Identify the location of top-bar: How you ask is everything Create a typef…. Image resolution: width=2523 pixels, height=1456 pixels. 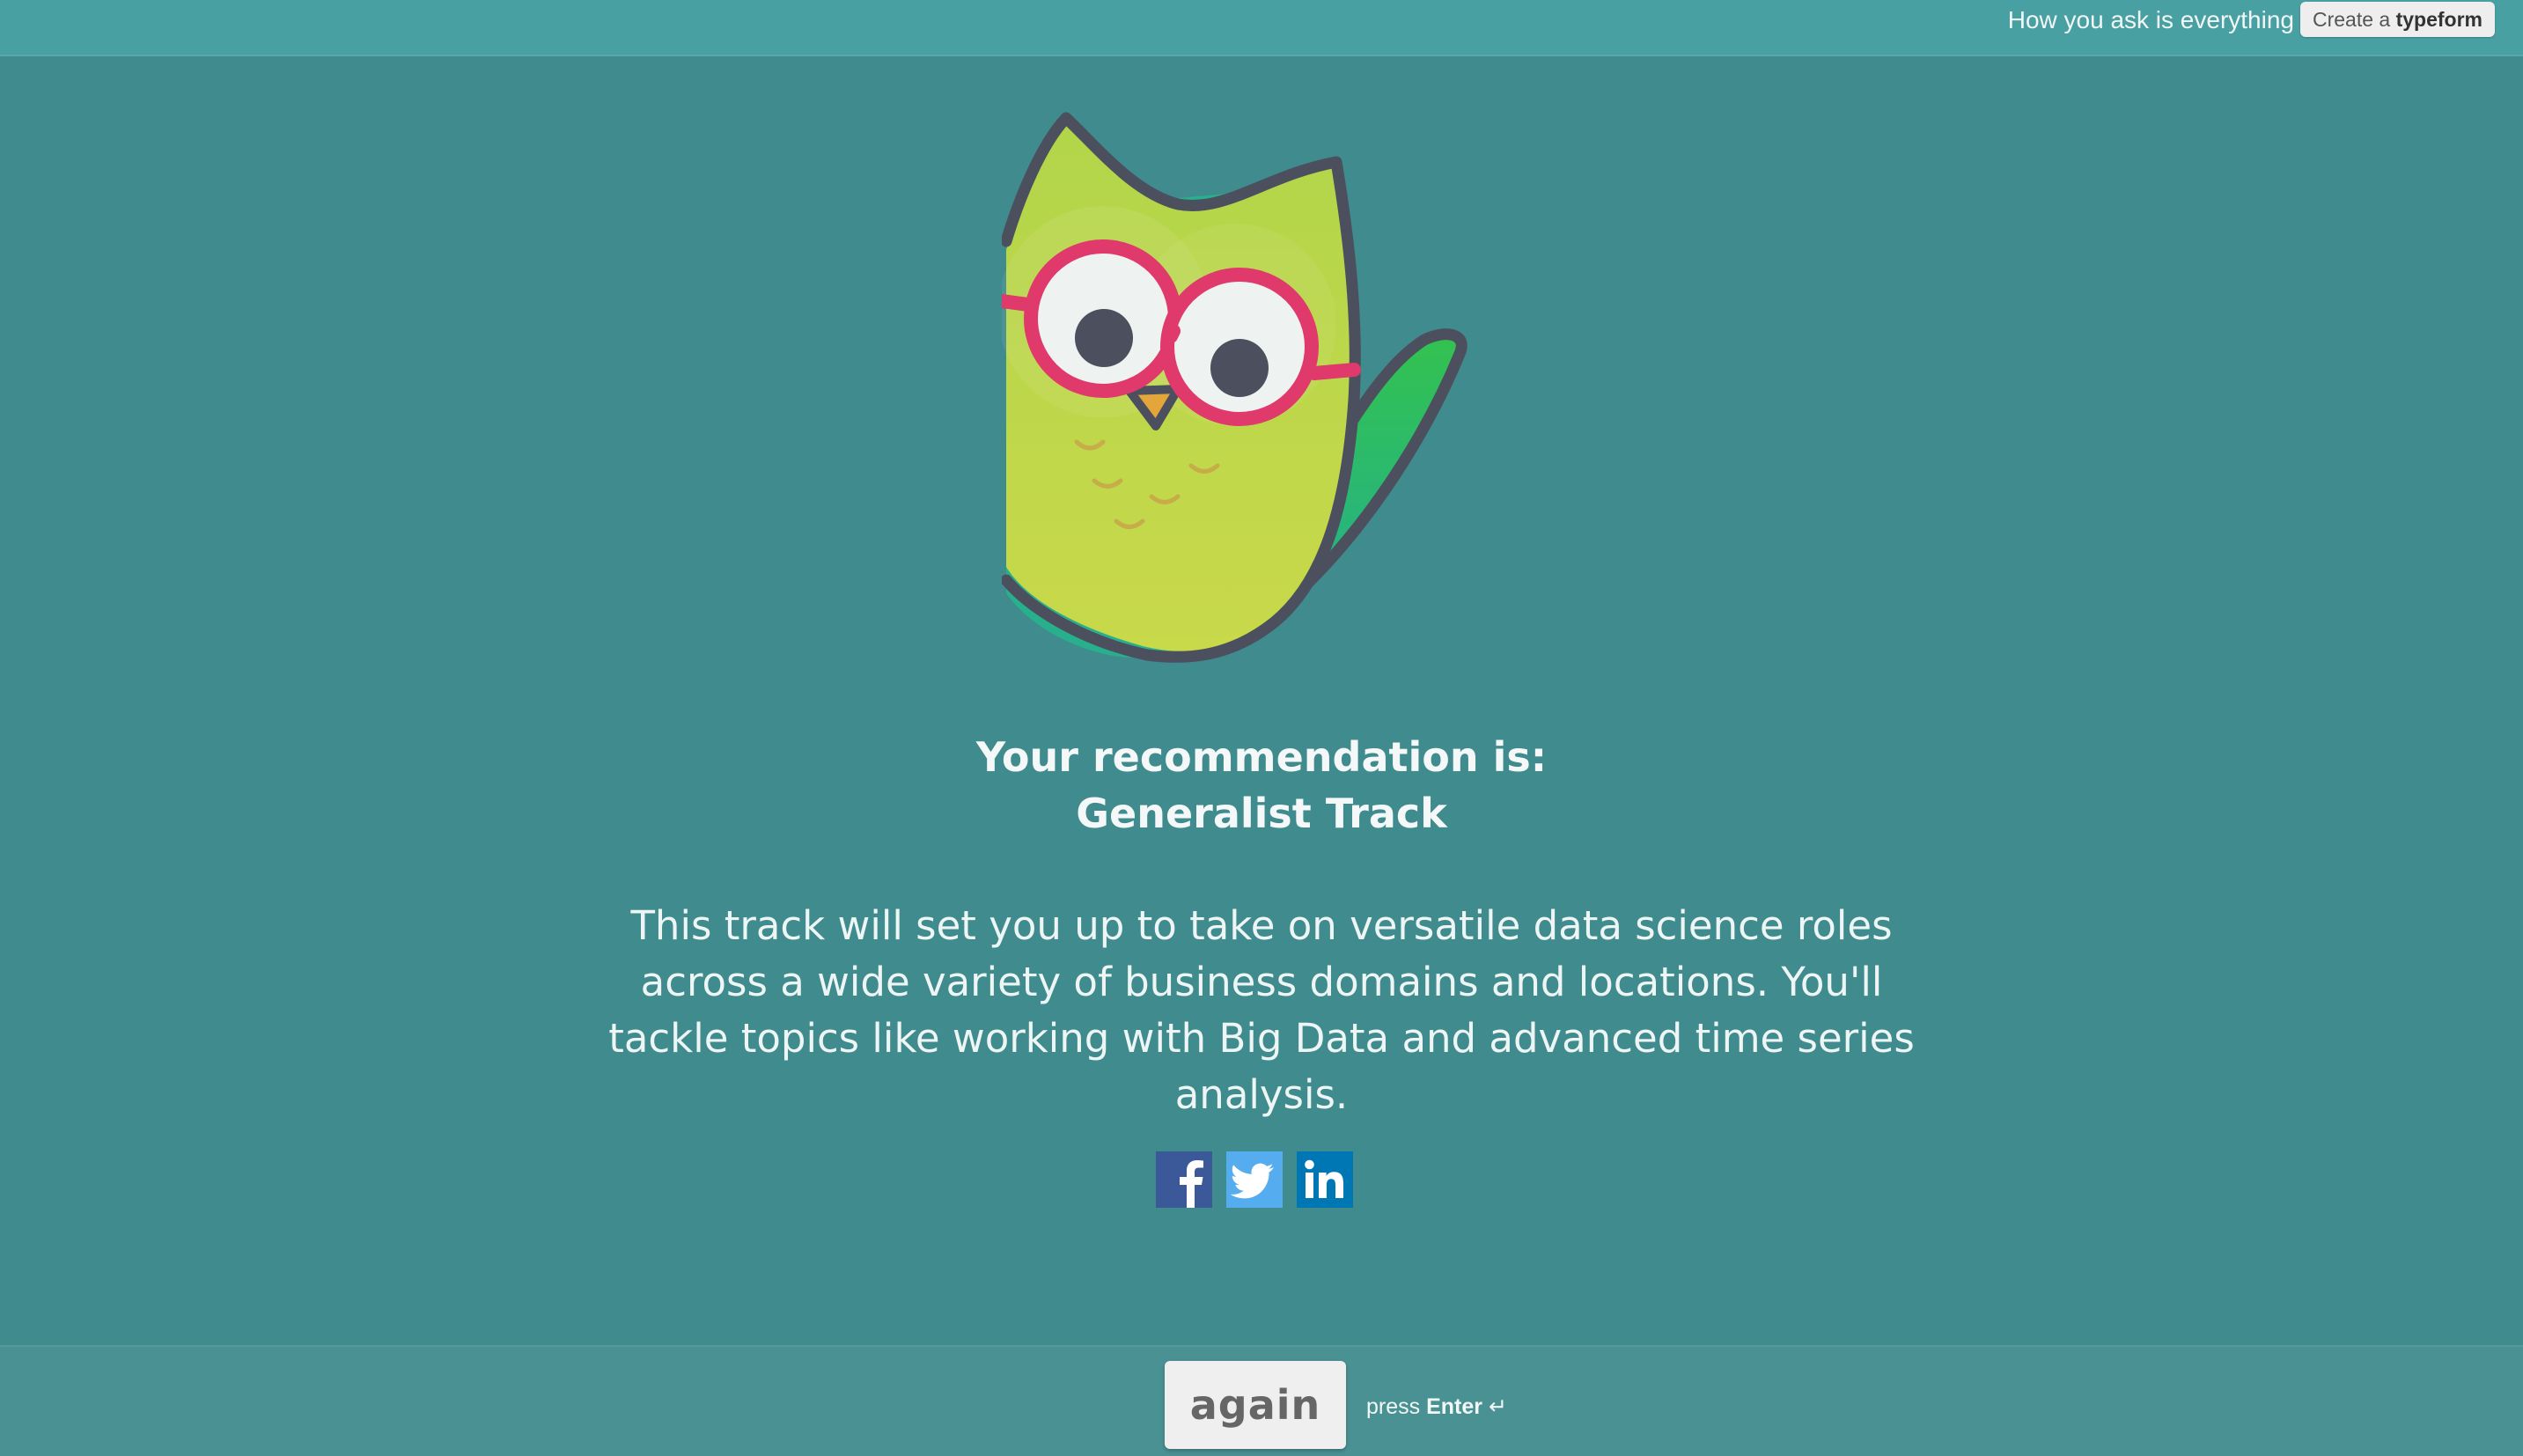
(1261, 28).